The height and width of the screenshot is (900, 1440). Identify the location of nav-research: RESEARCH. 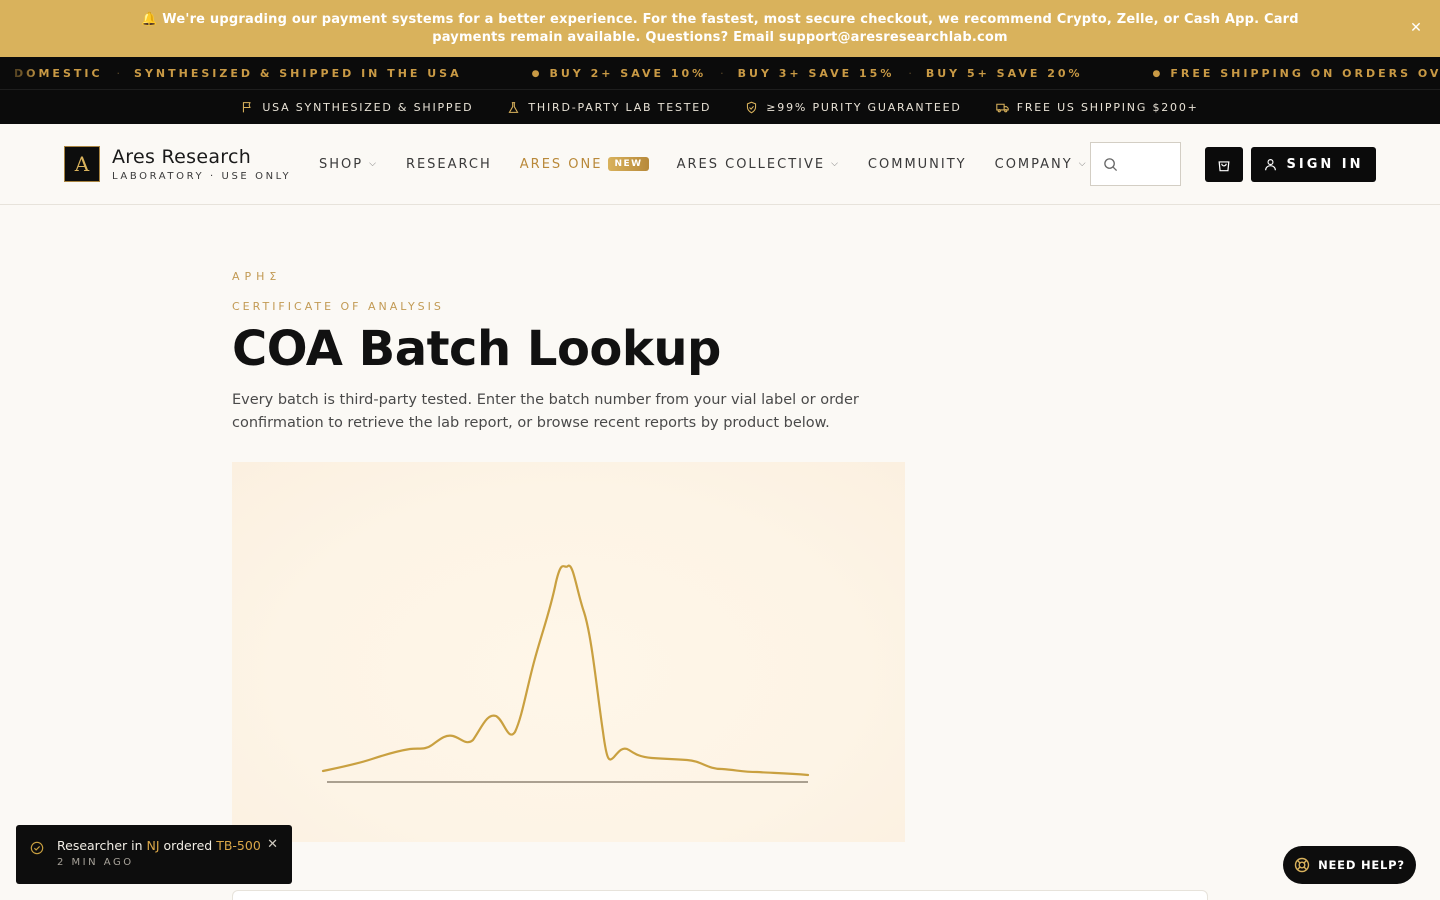
(449, 164).